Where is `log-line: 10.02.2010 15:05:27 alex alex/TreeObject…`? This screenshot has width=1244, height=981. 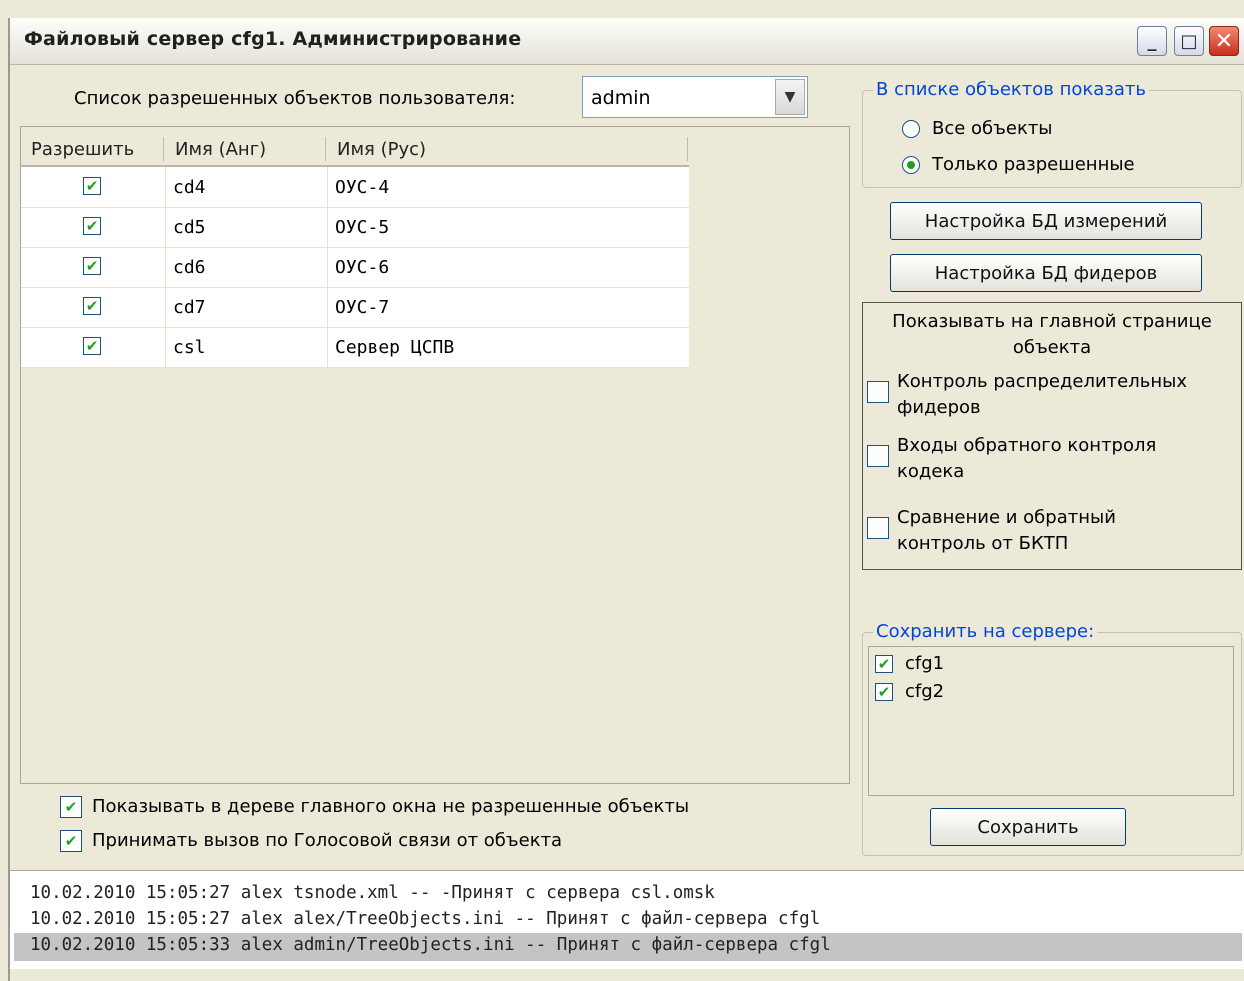
log-line: 10.02.2010 15:05:27 alex alex/TreeObject… is located at coordinates (425, 919).